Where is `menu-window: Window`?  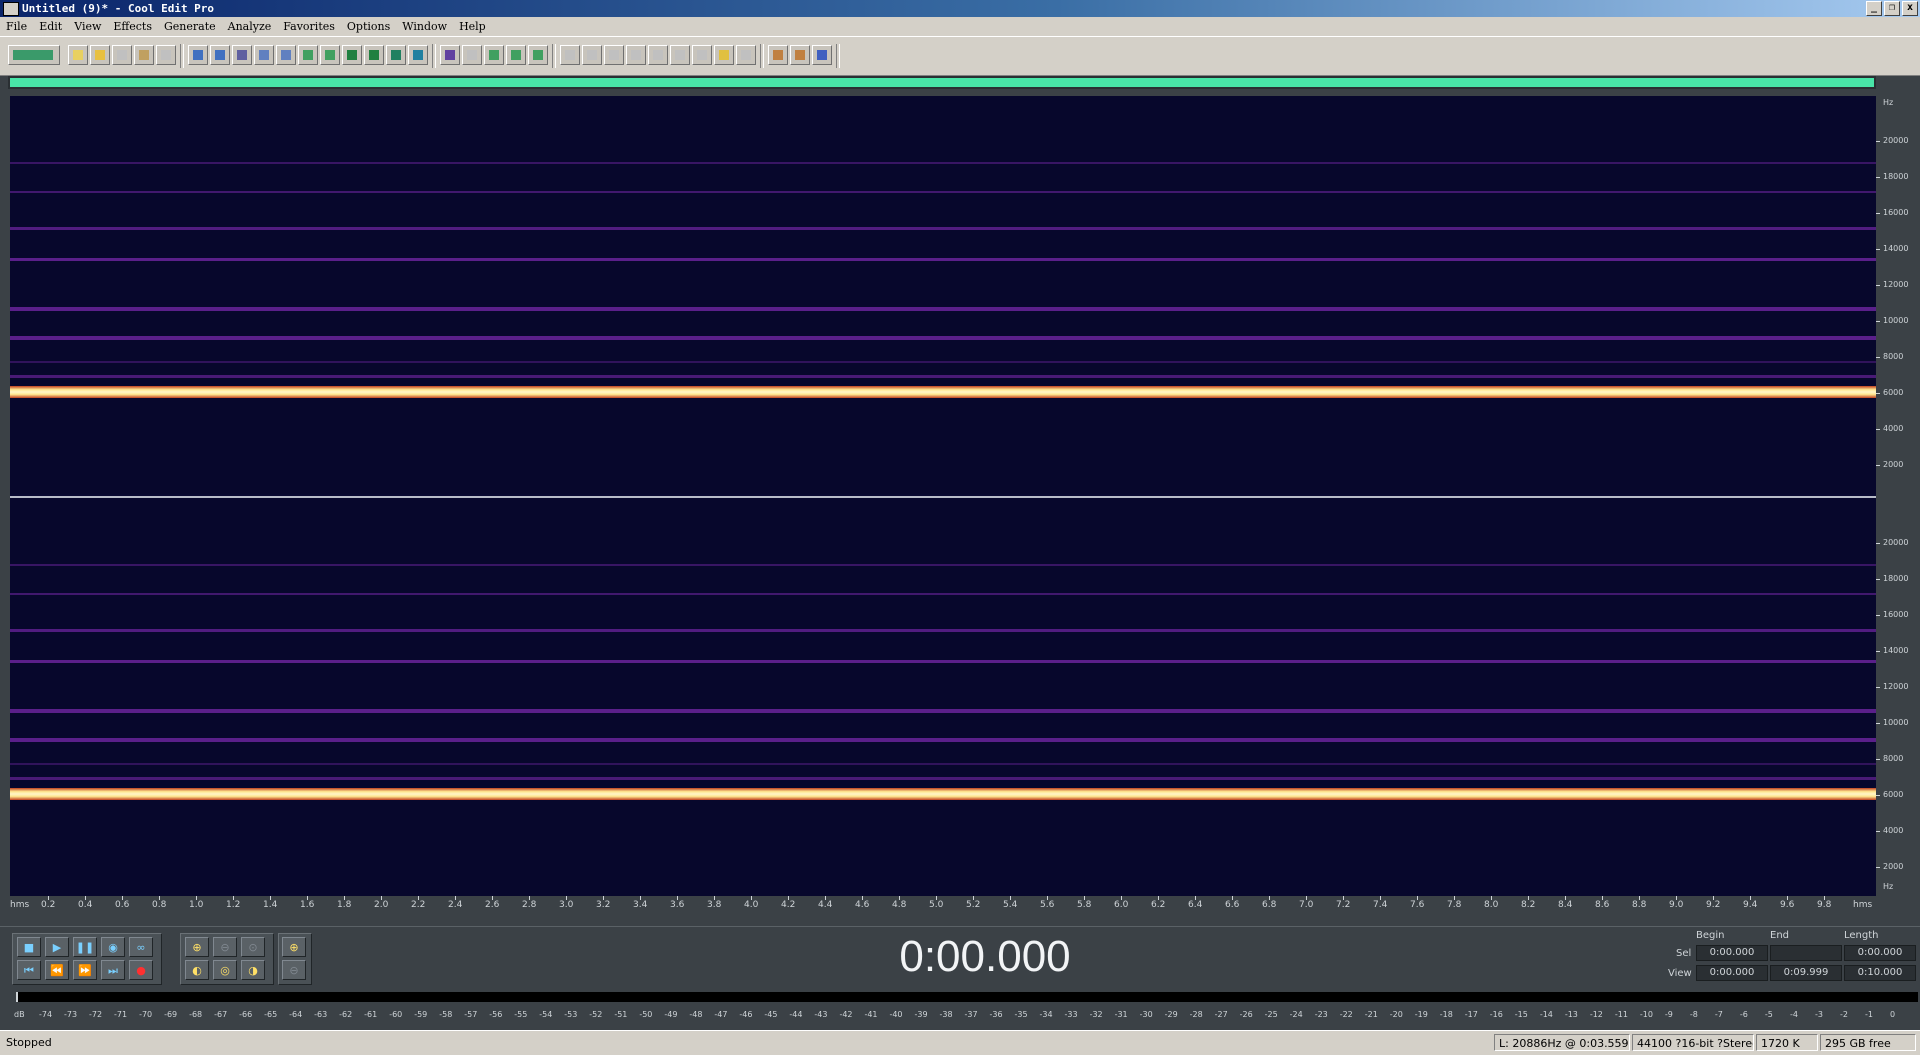
menu-window: Window is located at coordinates (424, 26).